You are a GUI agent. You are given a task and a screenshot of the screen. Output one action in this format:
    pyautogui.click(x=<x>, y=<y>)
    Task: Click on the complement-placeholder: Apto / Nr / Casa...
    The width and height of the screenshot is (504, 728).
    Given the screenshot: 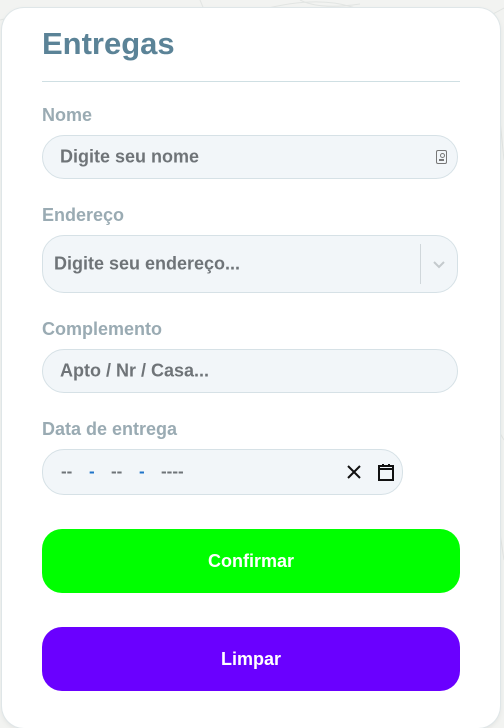 What is the action you would take?
    pyautogui.click(x=135, y=370)
    